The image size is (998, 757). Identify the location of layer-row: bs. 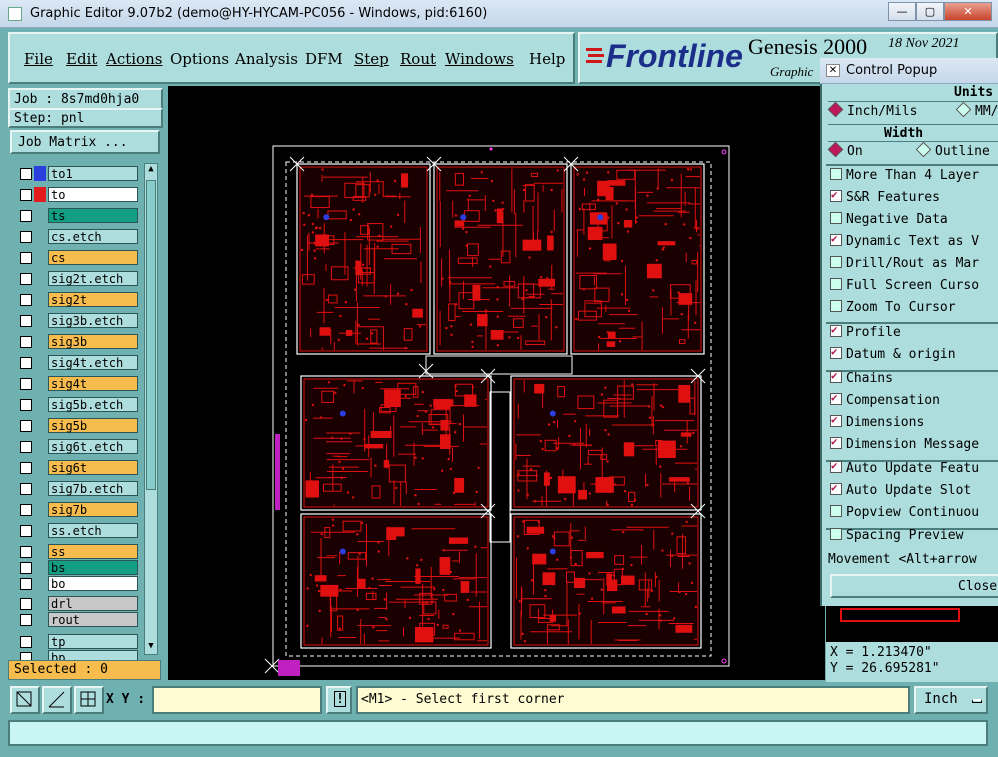
(76, 568).